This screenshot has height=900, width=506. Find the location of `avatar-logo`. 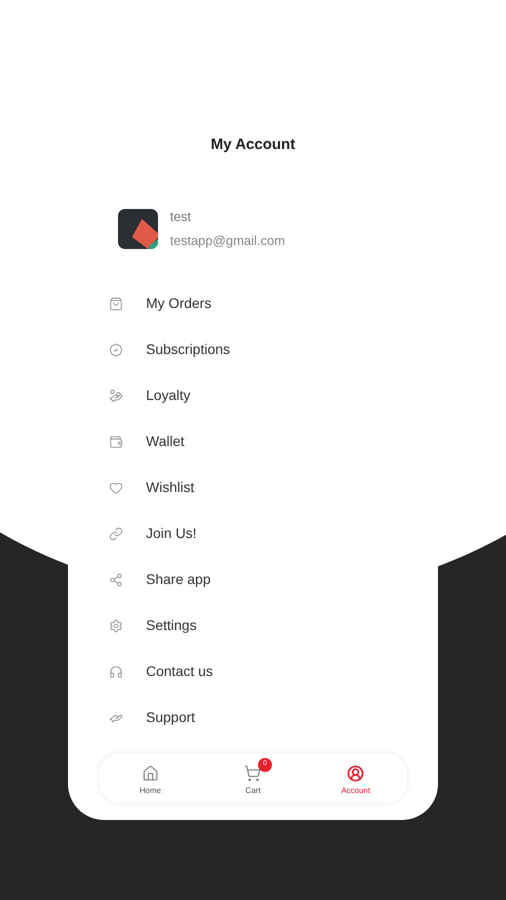

avatar-logo is located at coordinates (138, 228).